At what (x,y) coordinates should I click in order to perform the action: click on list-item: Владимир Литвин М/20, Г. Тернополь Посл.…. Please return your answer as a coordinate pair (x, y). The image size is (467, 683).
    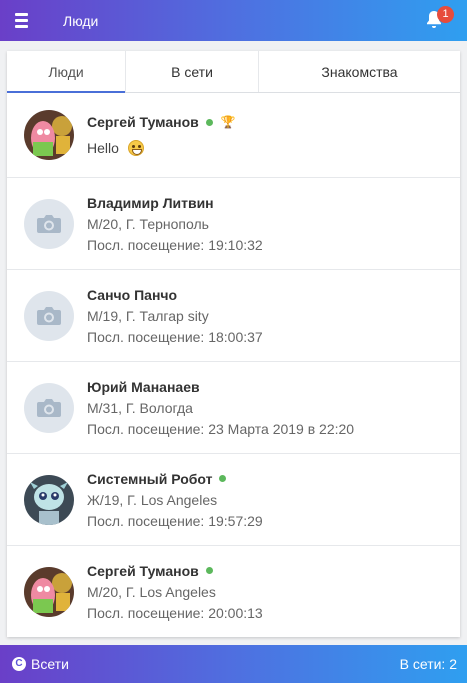
    Looking at the image, I should click on (233, 224).